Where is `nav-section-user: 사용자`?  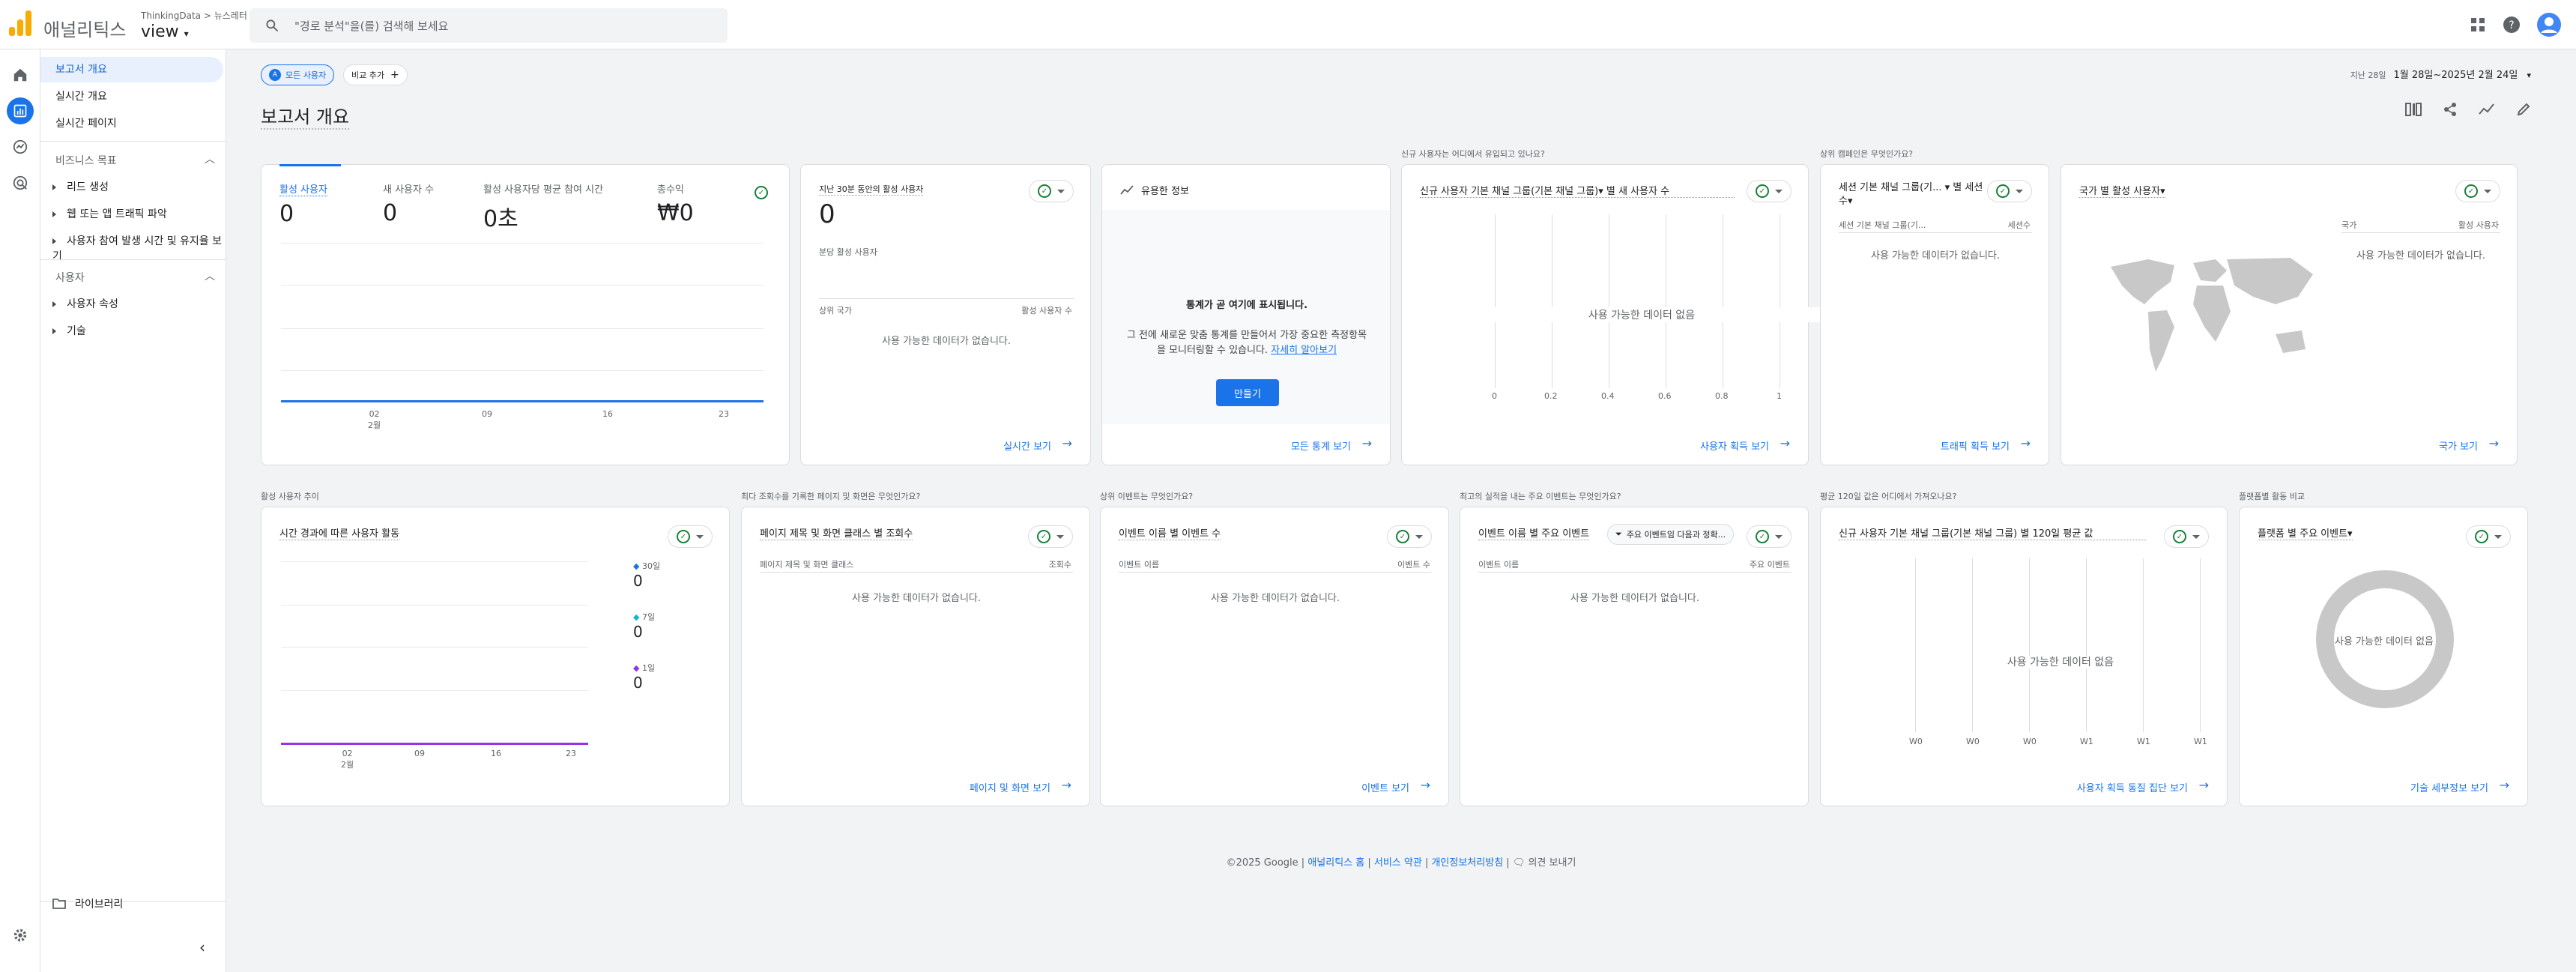
nav-section-user: 사용자 is located at coordinates (70, 277).